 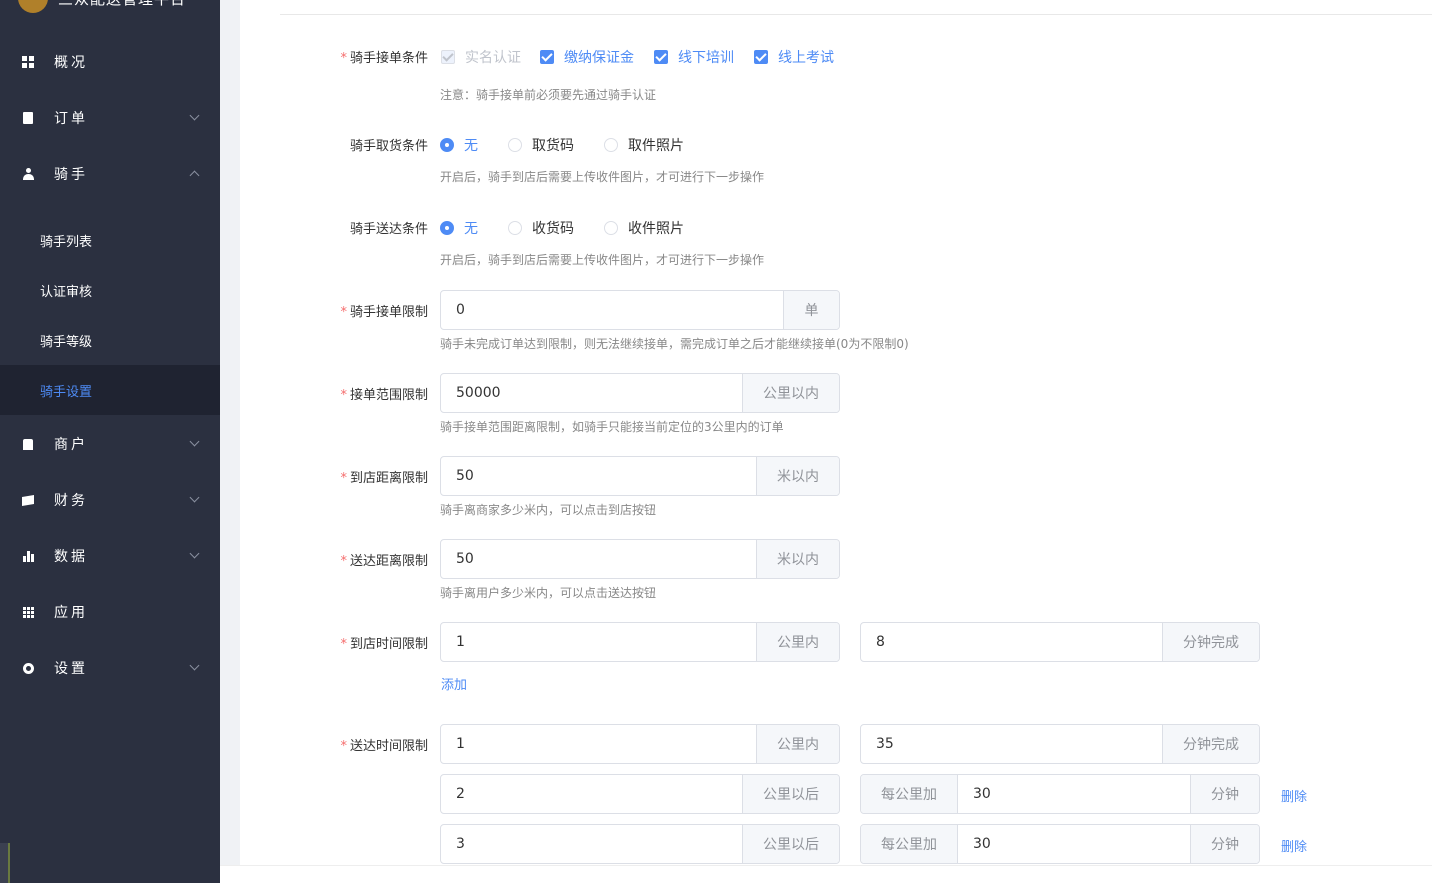 I want to click on pickup-hint: 开启后，骑手到店后需要上传收件图片，才可进行下一步操作, so click(x=602, y=177).